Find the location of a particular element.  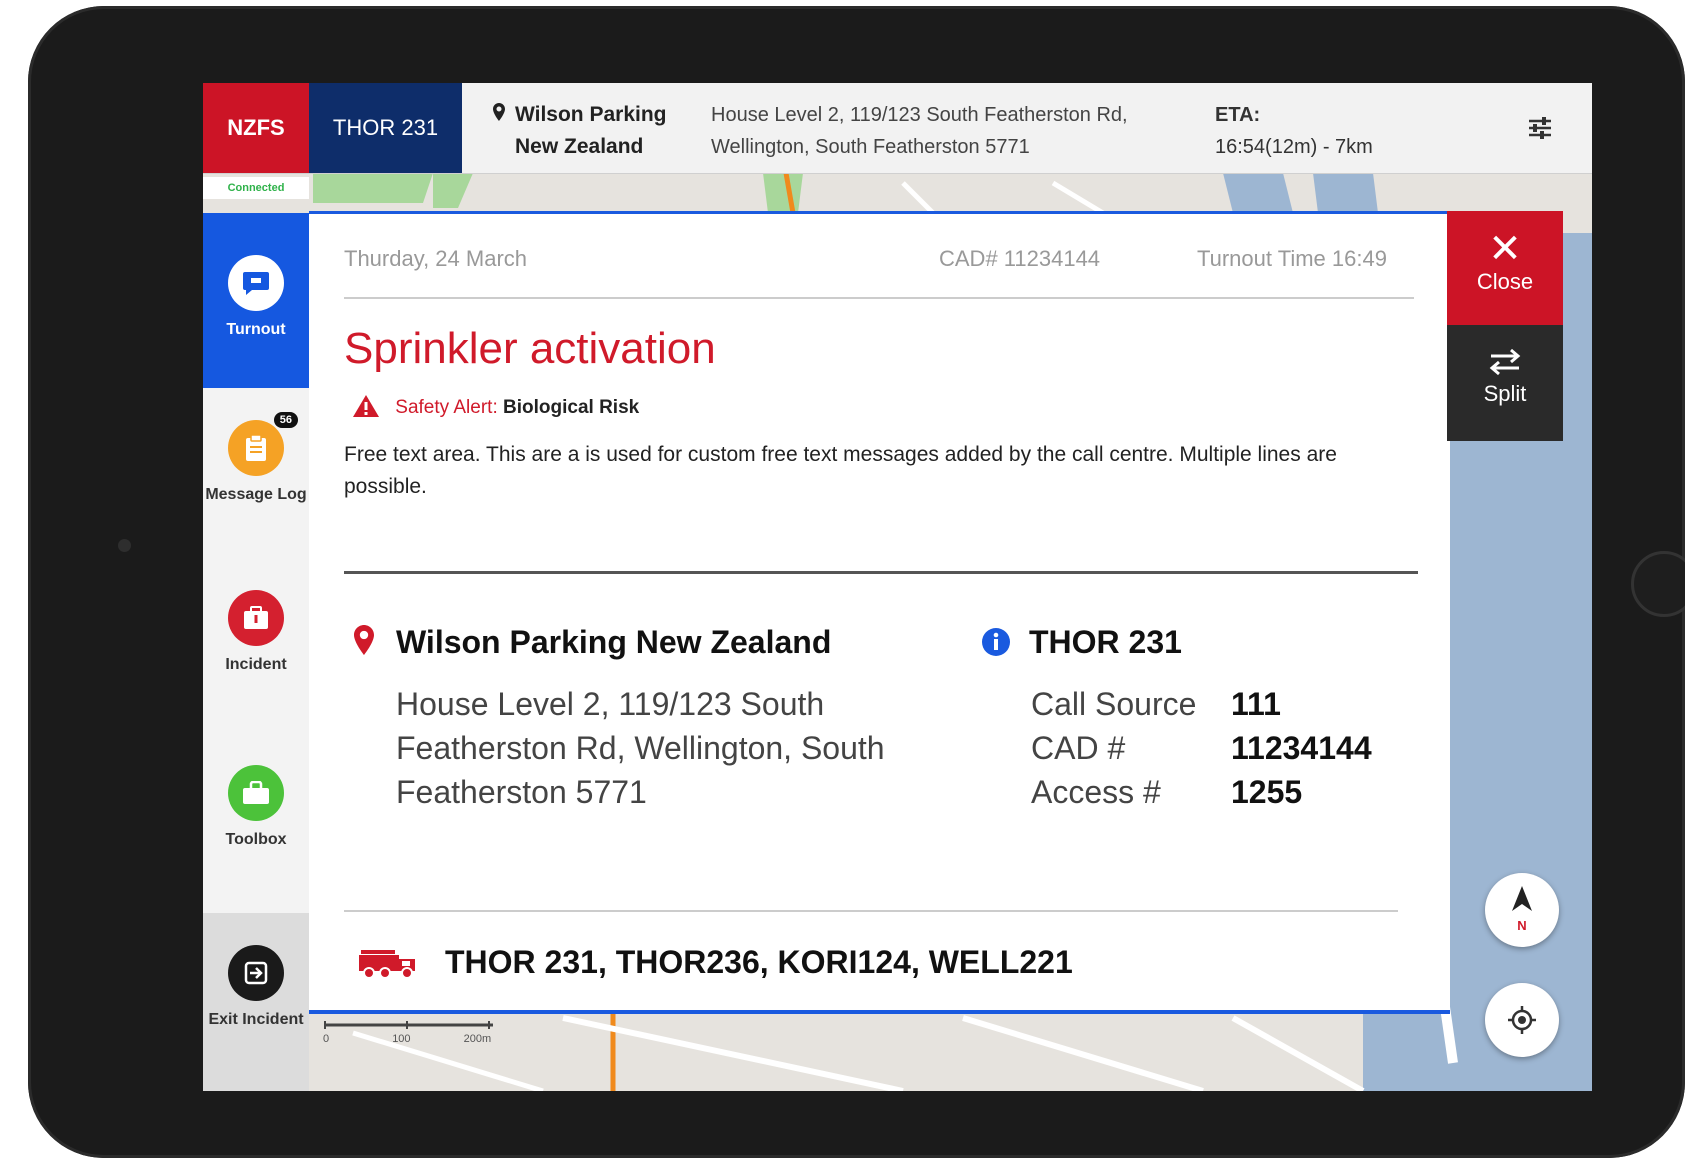

front-camera is located at coordinates (124, 545).